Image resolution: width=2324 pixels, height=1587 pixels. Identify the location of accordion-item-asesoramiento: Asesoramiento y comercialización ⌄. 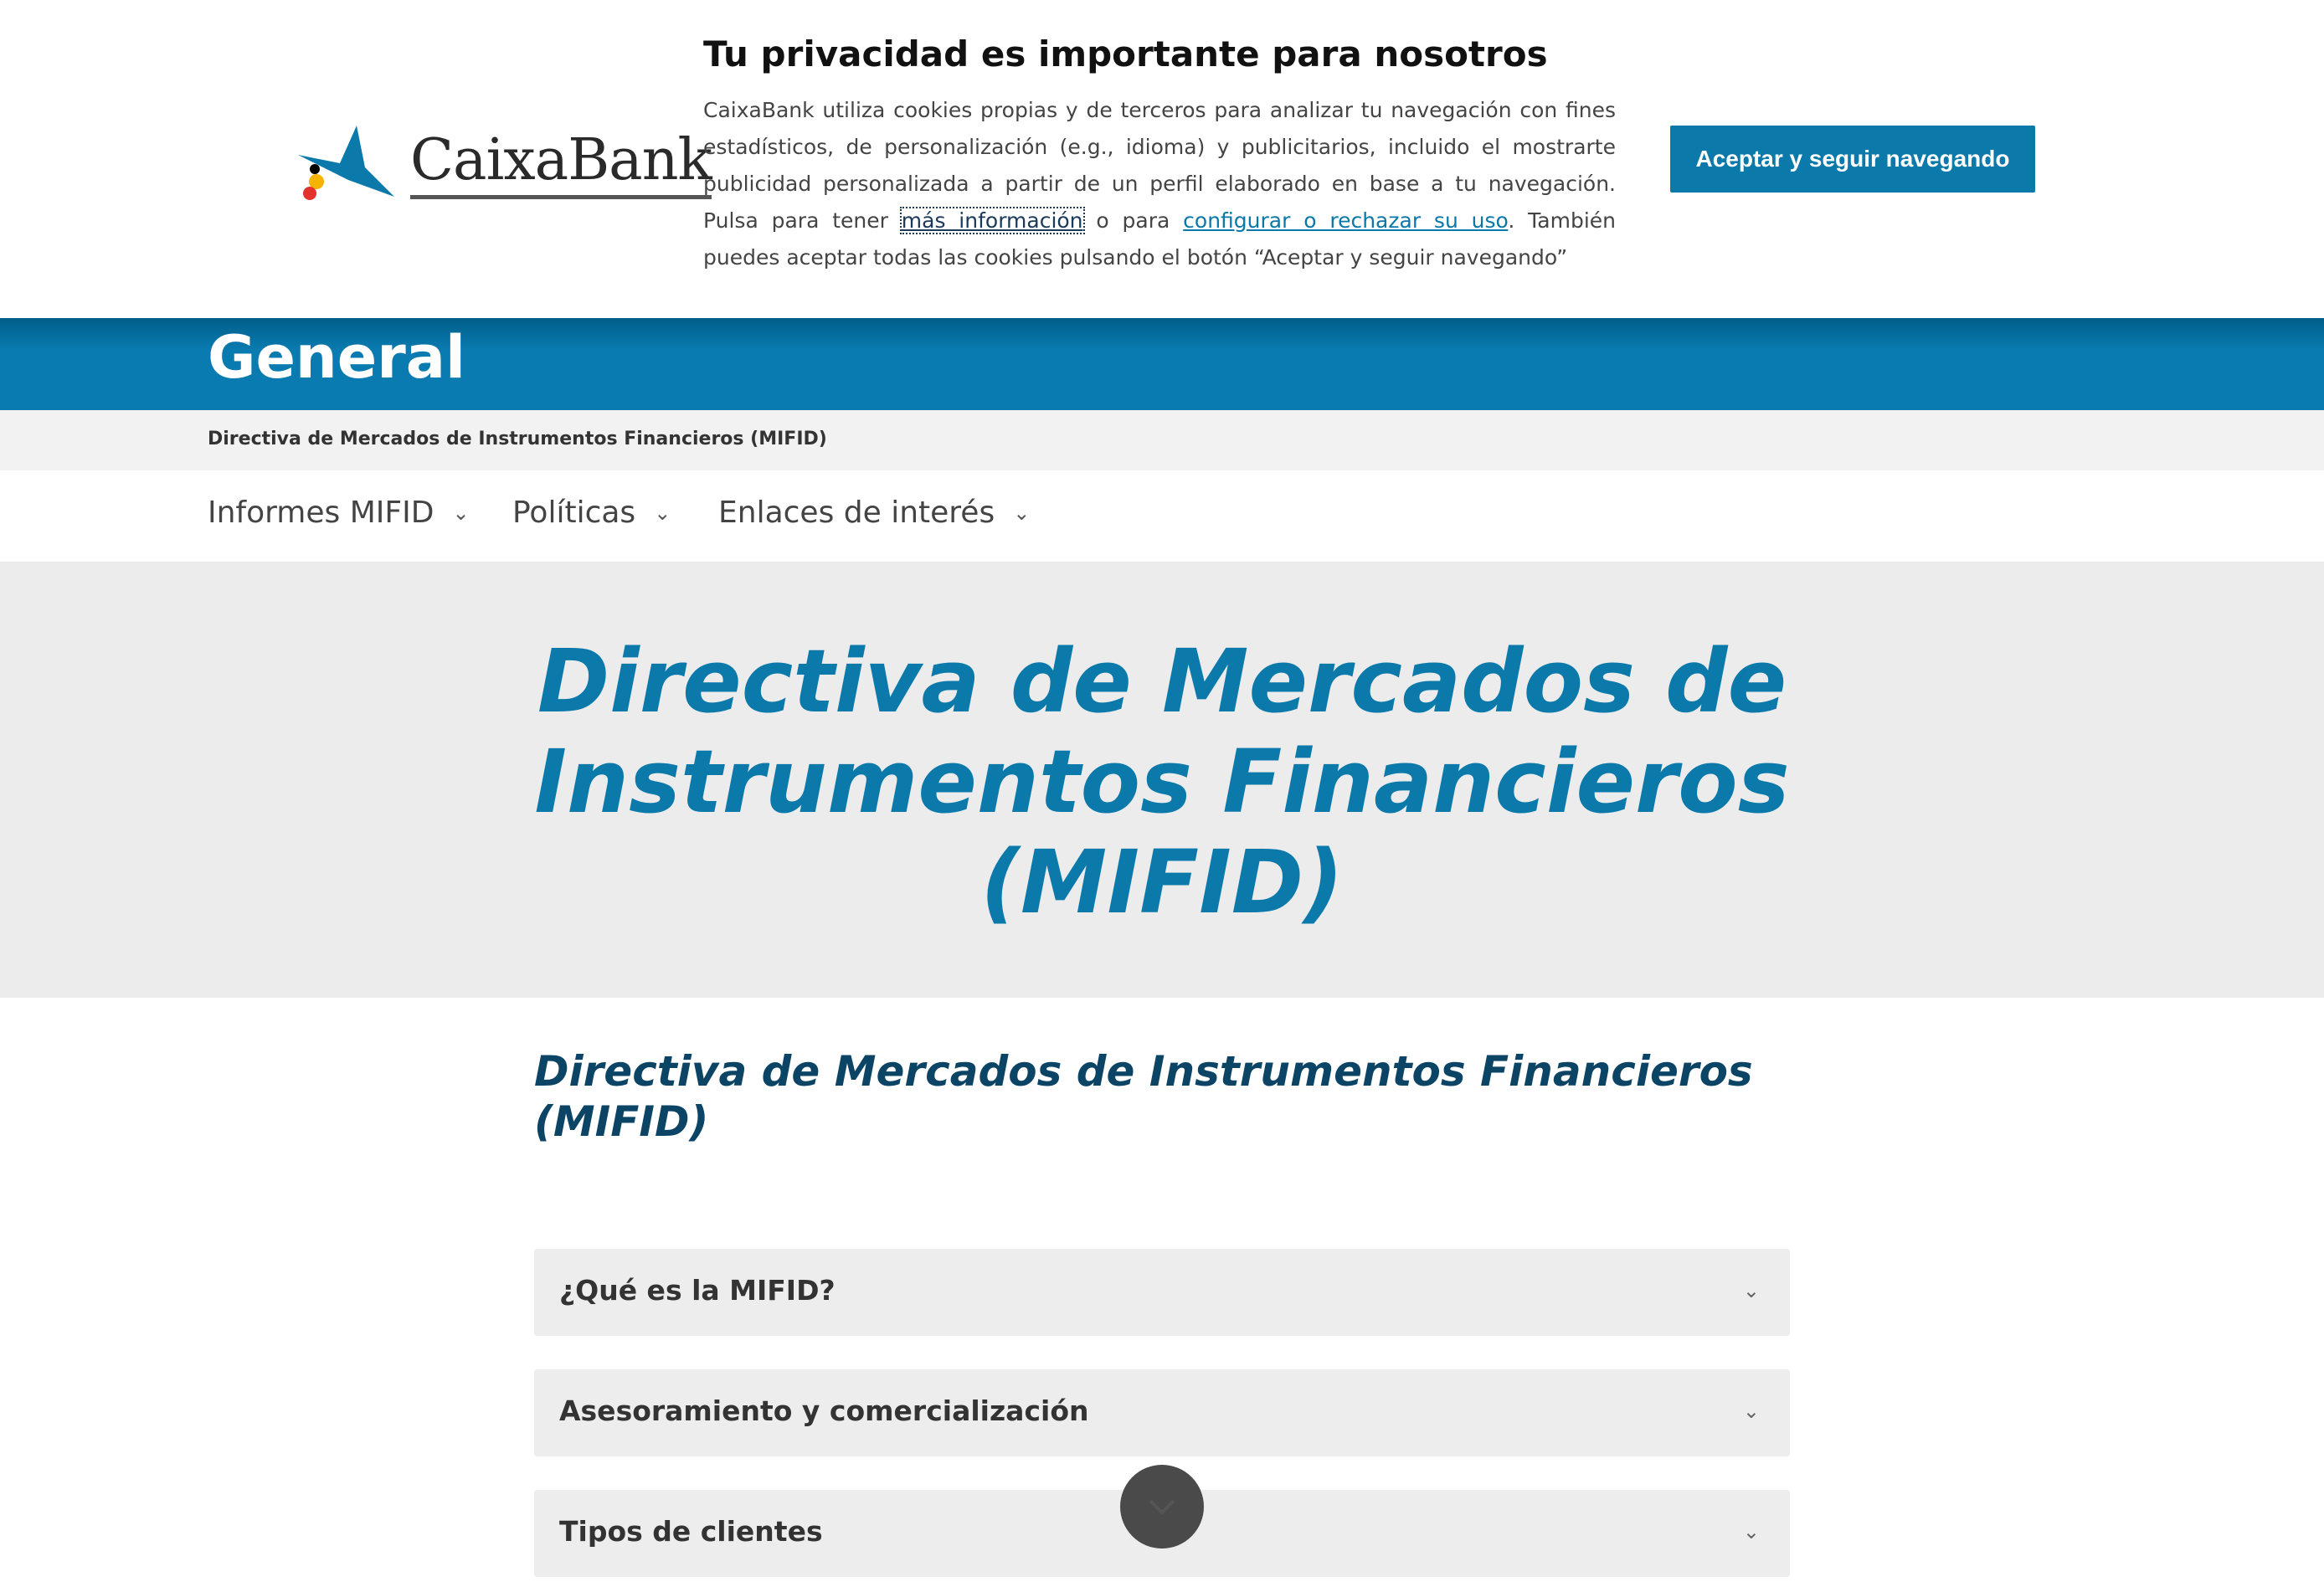
(1162, 1412).